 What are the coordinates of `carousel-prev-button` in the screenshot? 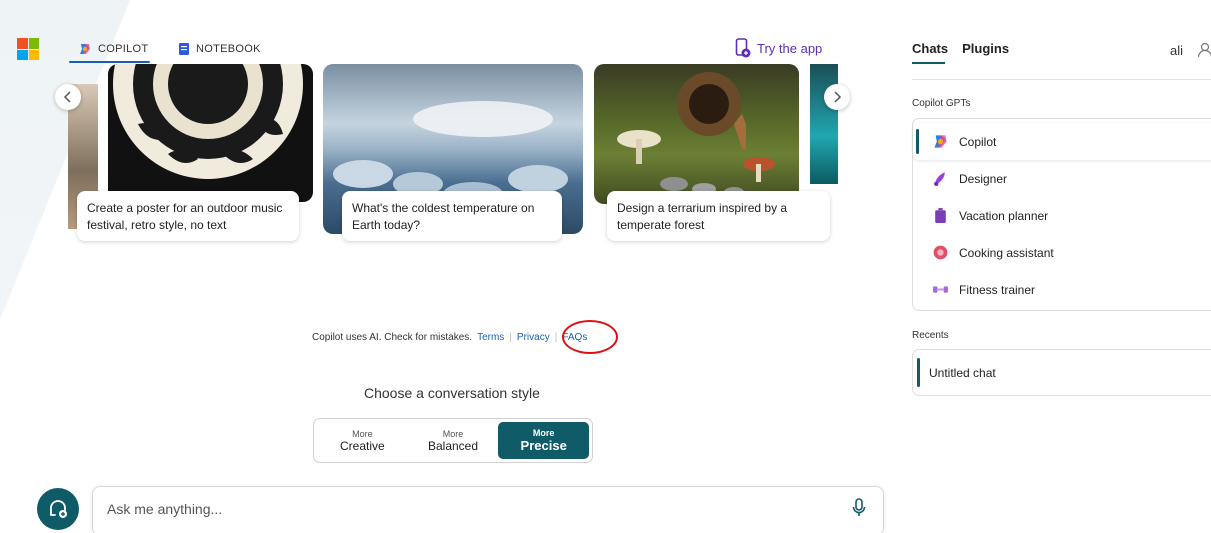 It's located at (68, 97).